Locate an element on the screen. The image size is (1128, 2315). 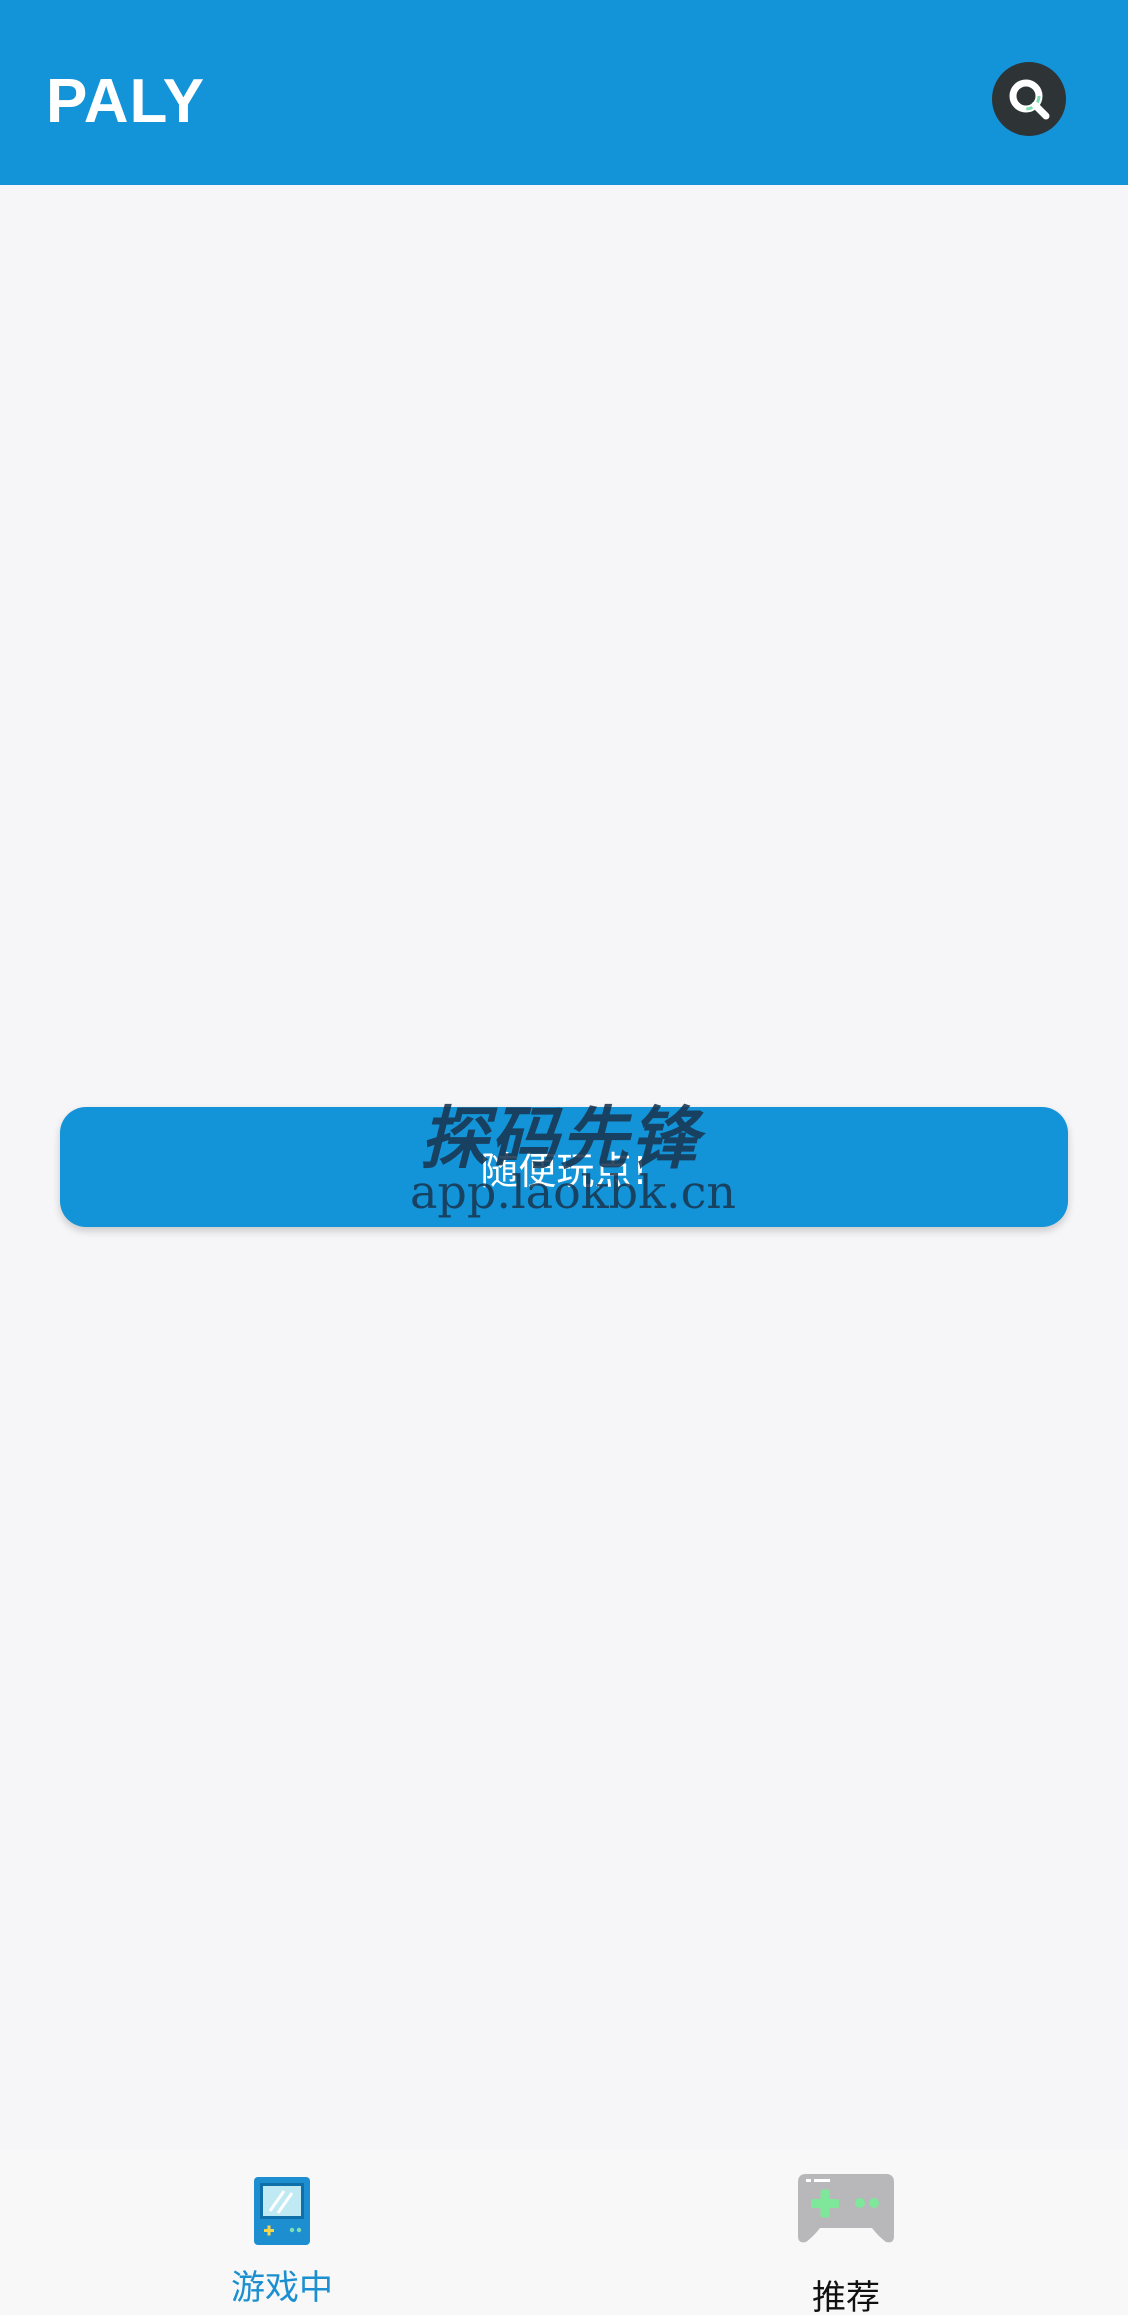
search-button is located at coordinates (1029, 99).